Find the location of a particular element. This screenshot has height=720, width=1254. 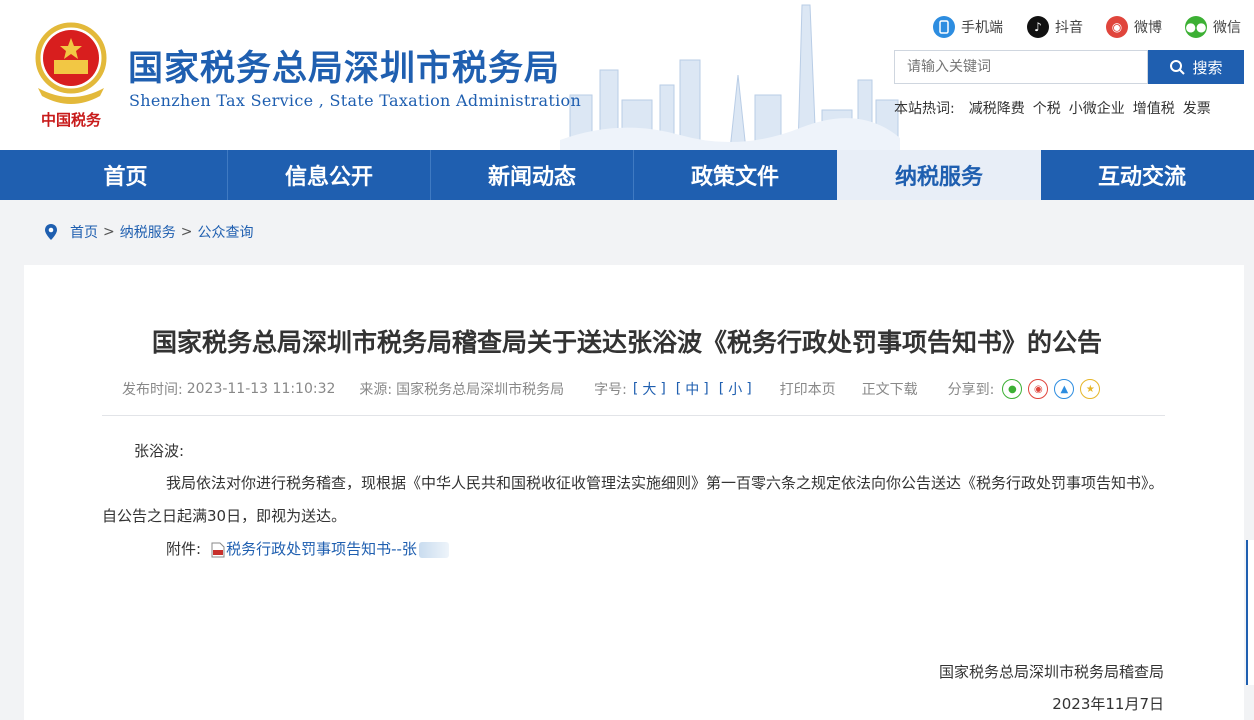

weibo-label: 微博 is located at coordinates (1148, 28).